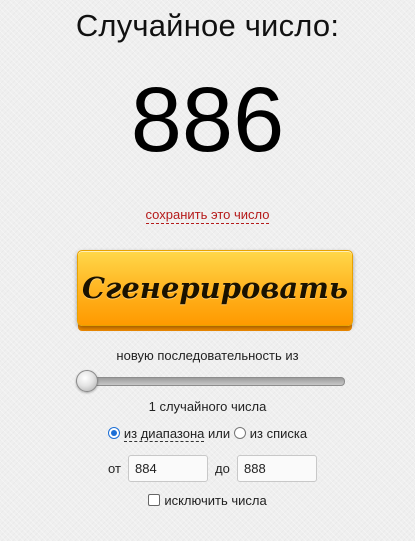 This screenshot has width=415, height=541. I want to click on save-number-link-row: сохранить это число, so click(207, 215).